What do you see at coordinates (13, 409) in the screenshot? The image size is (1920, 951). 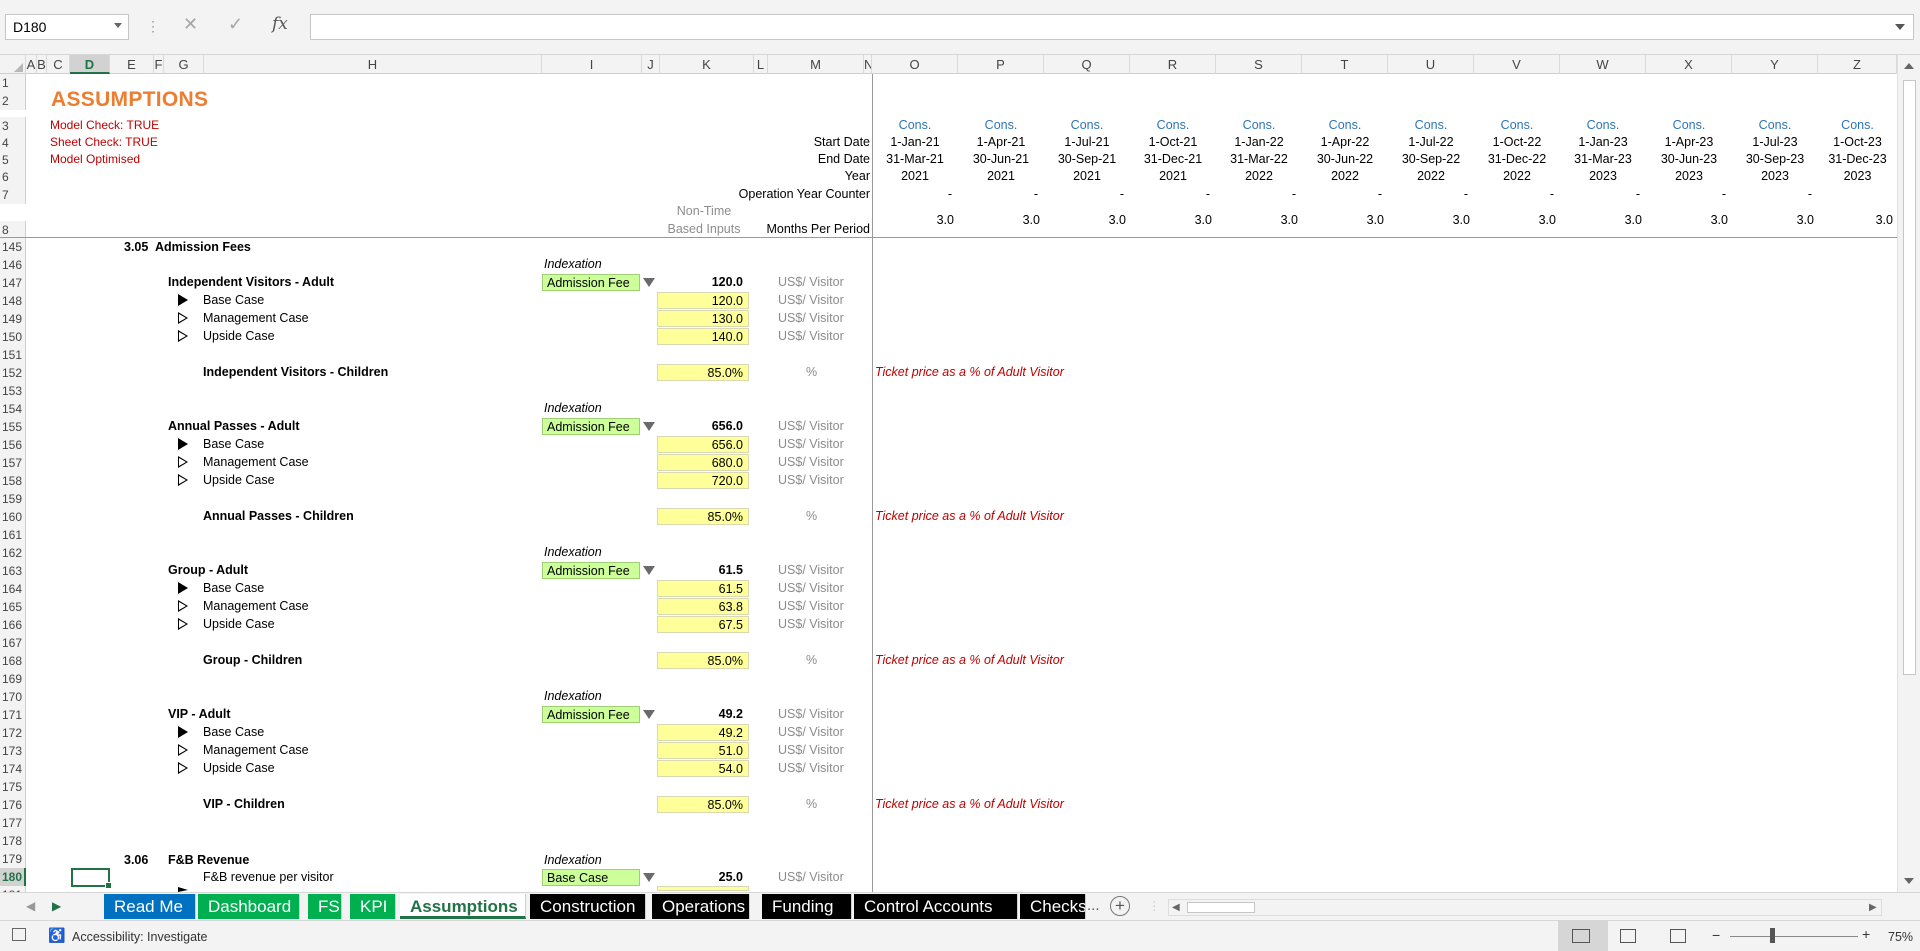 I see `row-header: 154` at bounding box center [13, 409].